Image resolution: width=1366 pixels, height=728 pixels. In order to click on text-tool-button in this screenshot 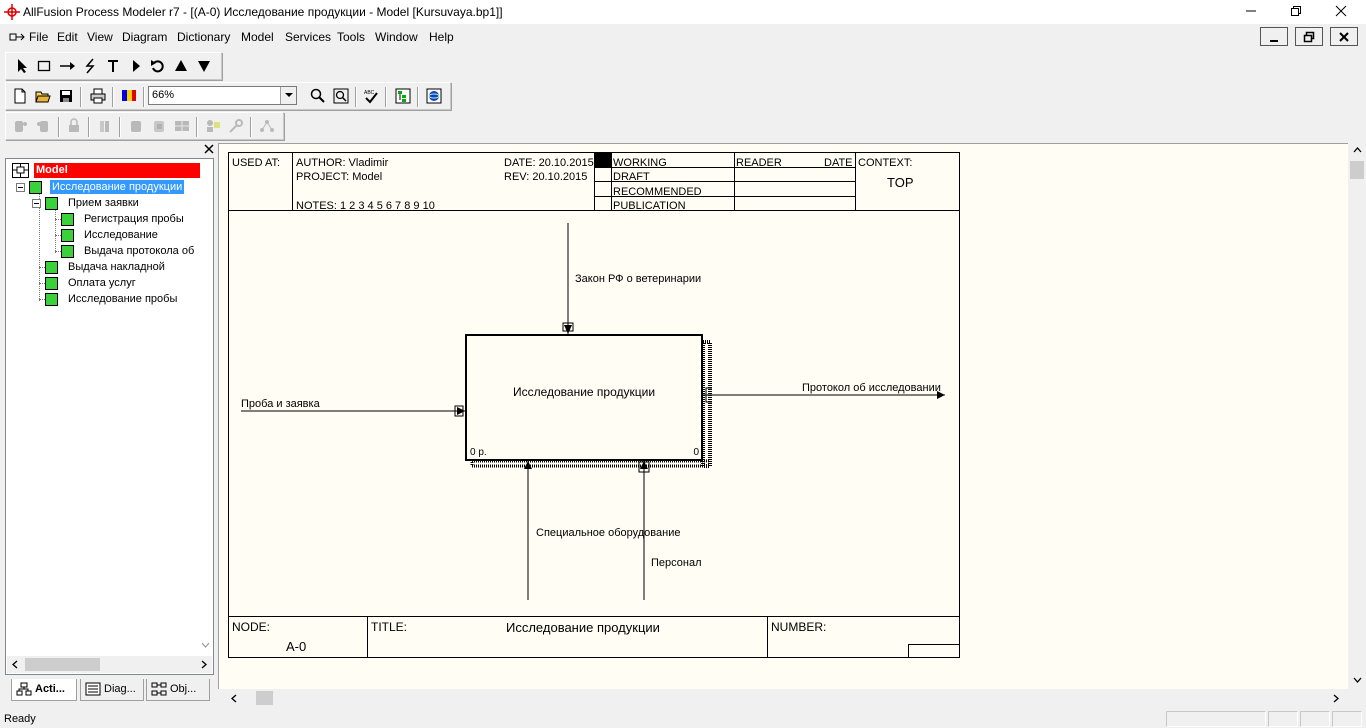, I will do `click(113, 66)`.